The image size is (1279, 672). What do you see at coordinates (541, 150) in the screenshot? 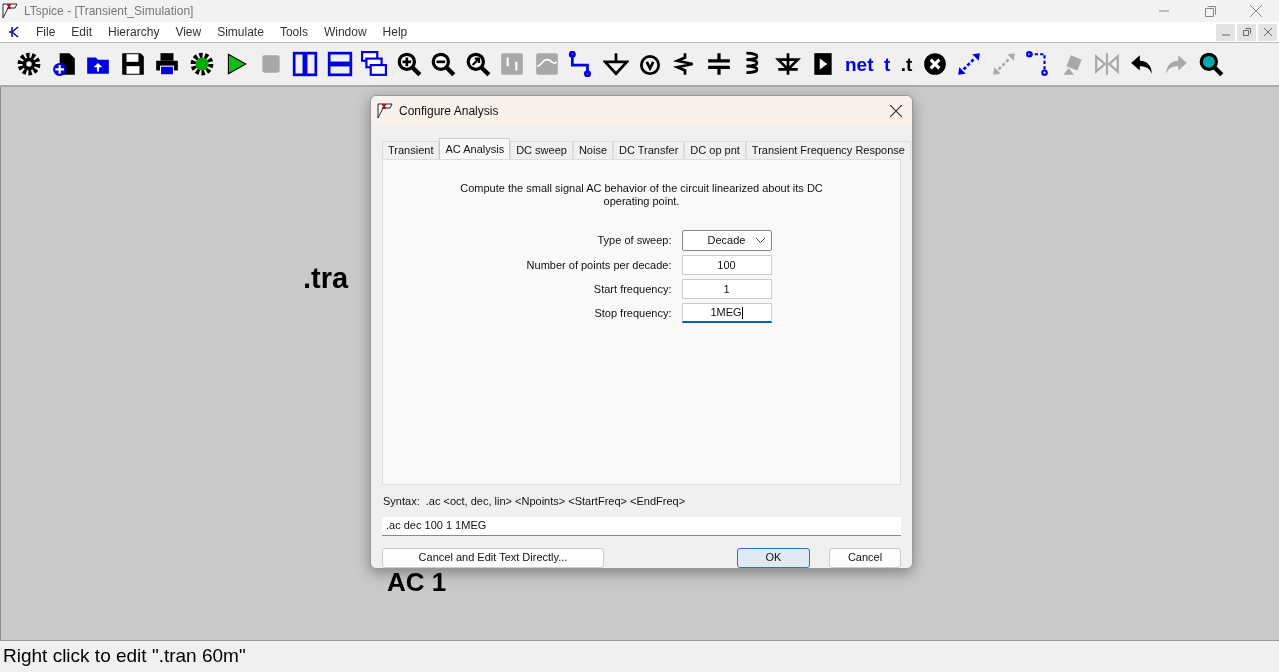
I see `tab: DC sweep` at bounding box center [541, 150].